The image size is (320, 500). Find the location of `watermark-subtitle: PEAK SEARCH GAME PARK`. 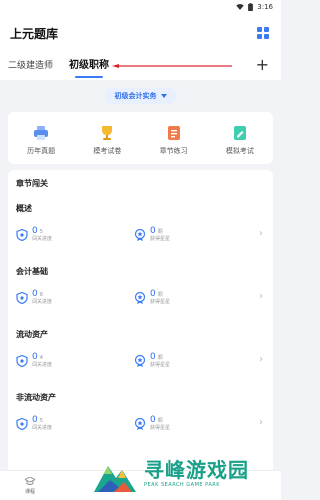

watermark-subtitle: PEAK SEARCH GAME PARK is located at coordinates (182, 485).